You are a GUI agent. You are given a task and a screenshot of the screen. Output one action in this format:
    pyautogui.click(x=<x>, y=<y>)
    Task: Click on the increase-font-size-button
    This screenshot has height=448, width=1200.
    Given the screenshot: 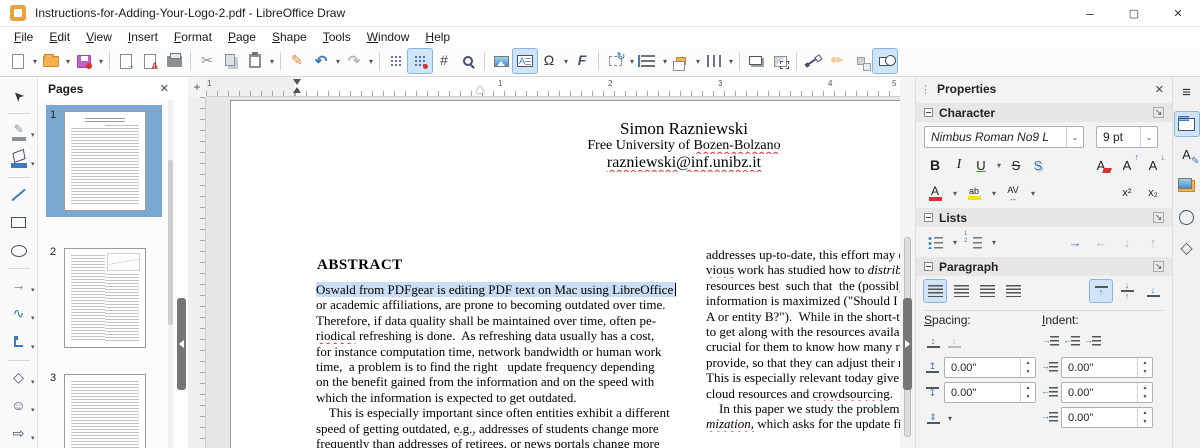 What is the action you would take?
    pyautogui.click(x=1128, y=164)
    